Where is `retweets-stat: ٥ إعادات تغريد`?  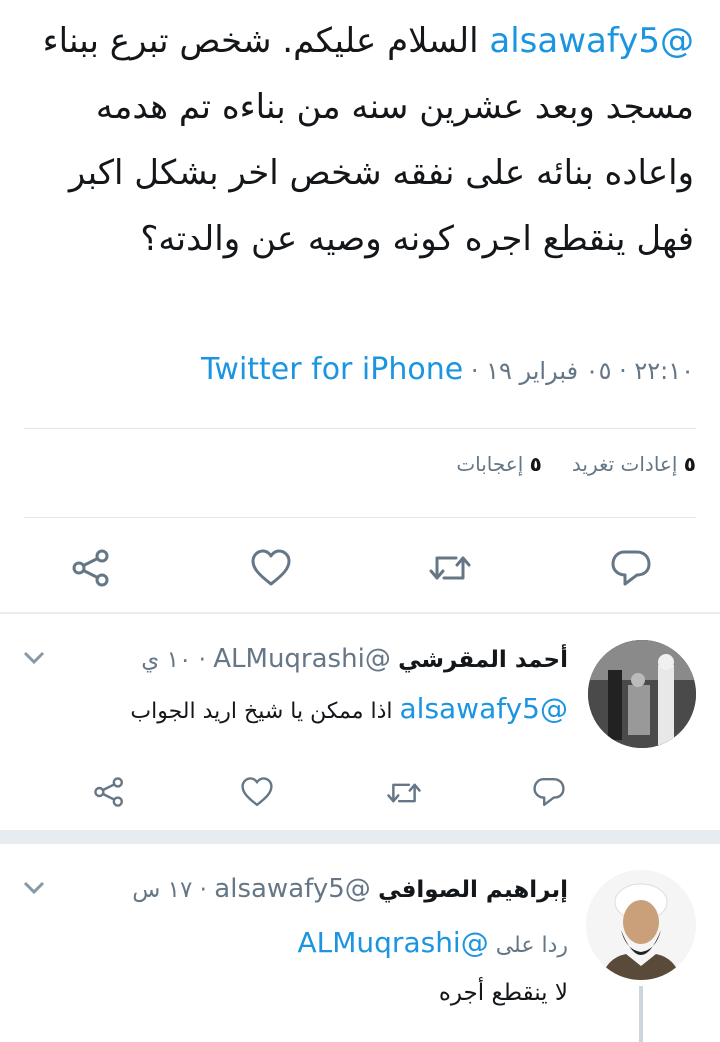
retweets-stat: ٥ إعادات تغريد is located at coordinates (634, 464).